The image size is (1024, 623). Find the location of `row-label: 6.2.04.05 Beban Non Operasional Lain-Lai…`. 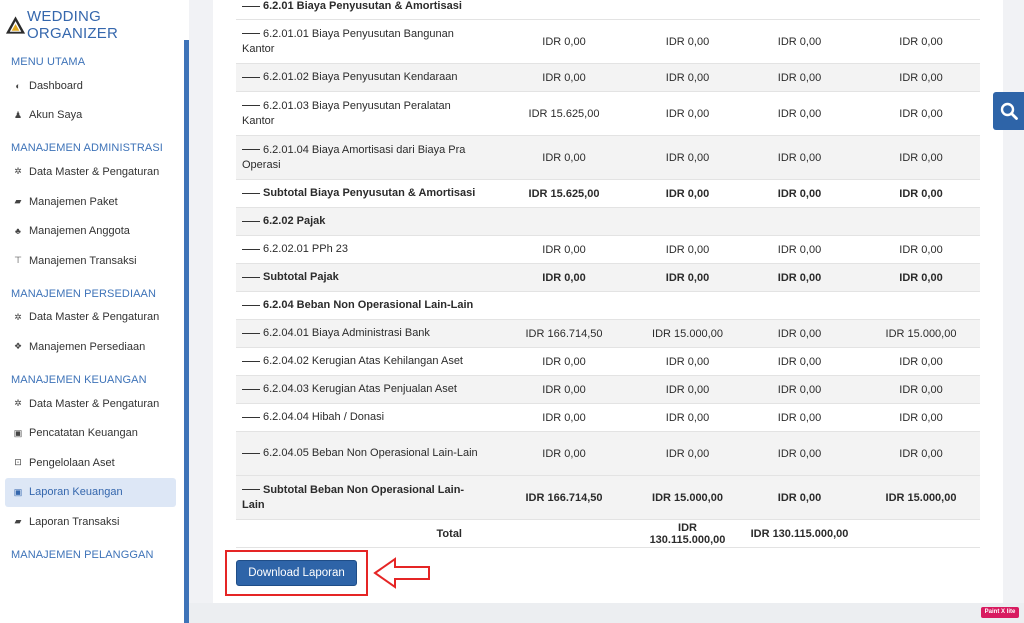

row-label: 6.2.04.05 Beban Non Operasional Lain-Lai… is located at coordinates (370, 453).